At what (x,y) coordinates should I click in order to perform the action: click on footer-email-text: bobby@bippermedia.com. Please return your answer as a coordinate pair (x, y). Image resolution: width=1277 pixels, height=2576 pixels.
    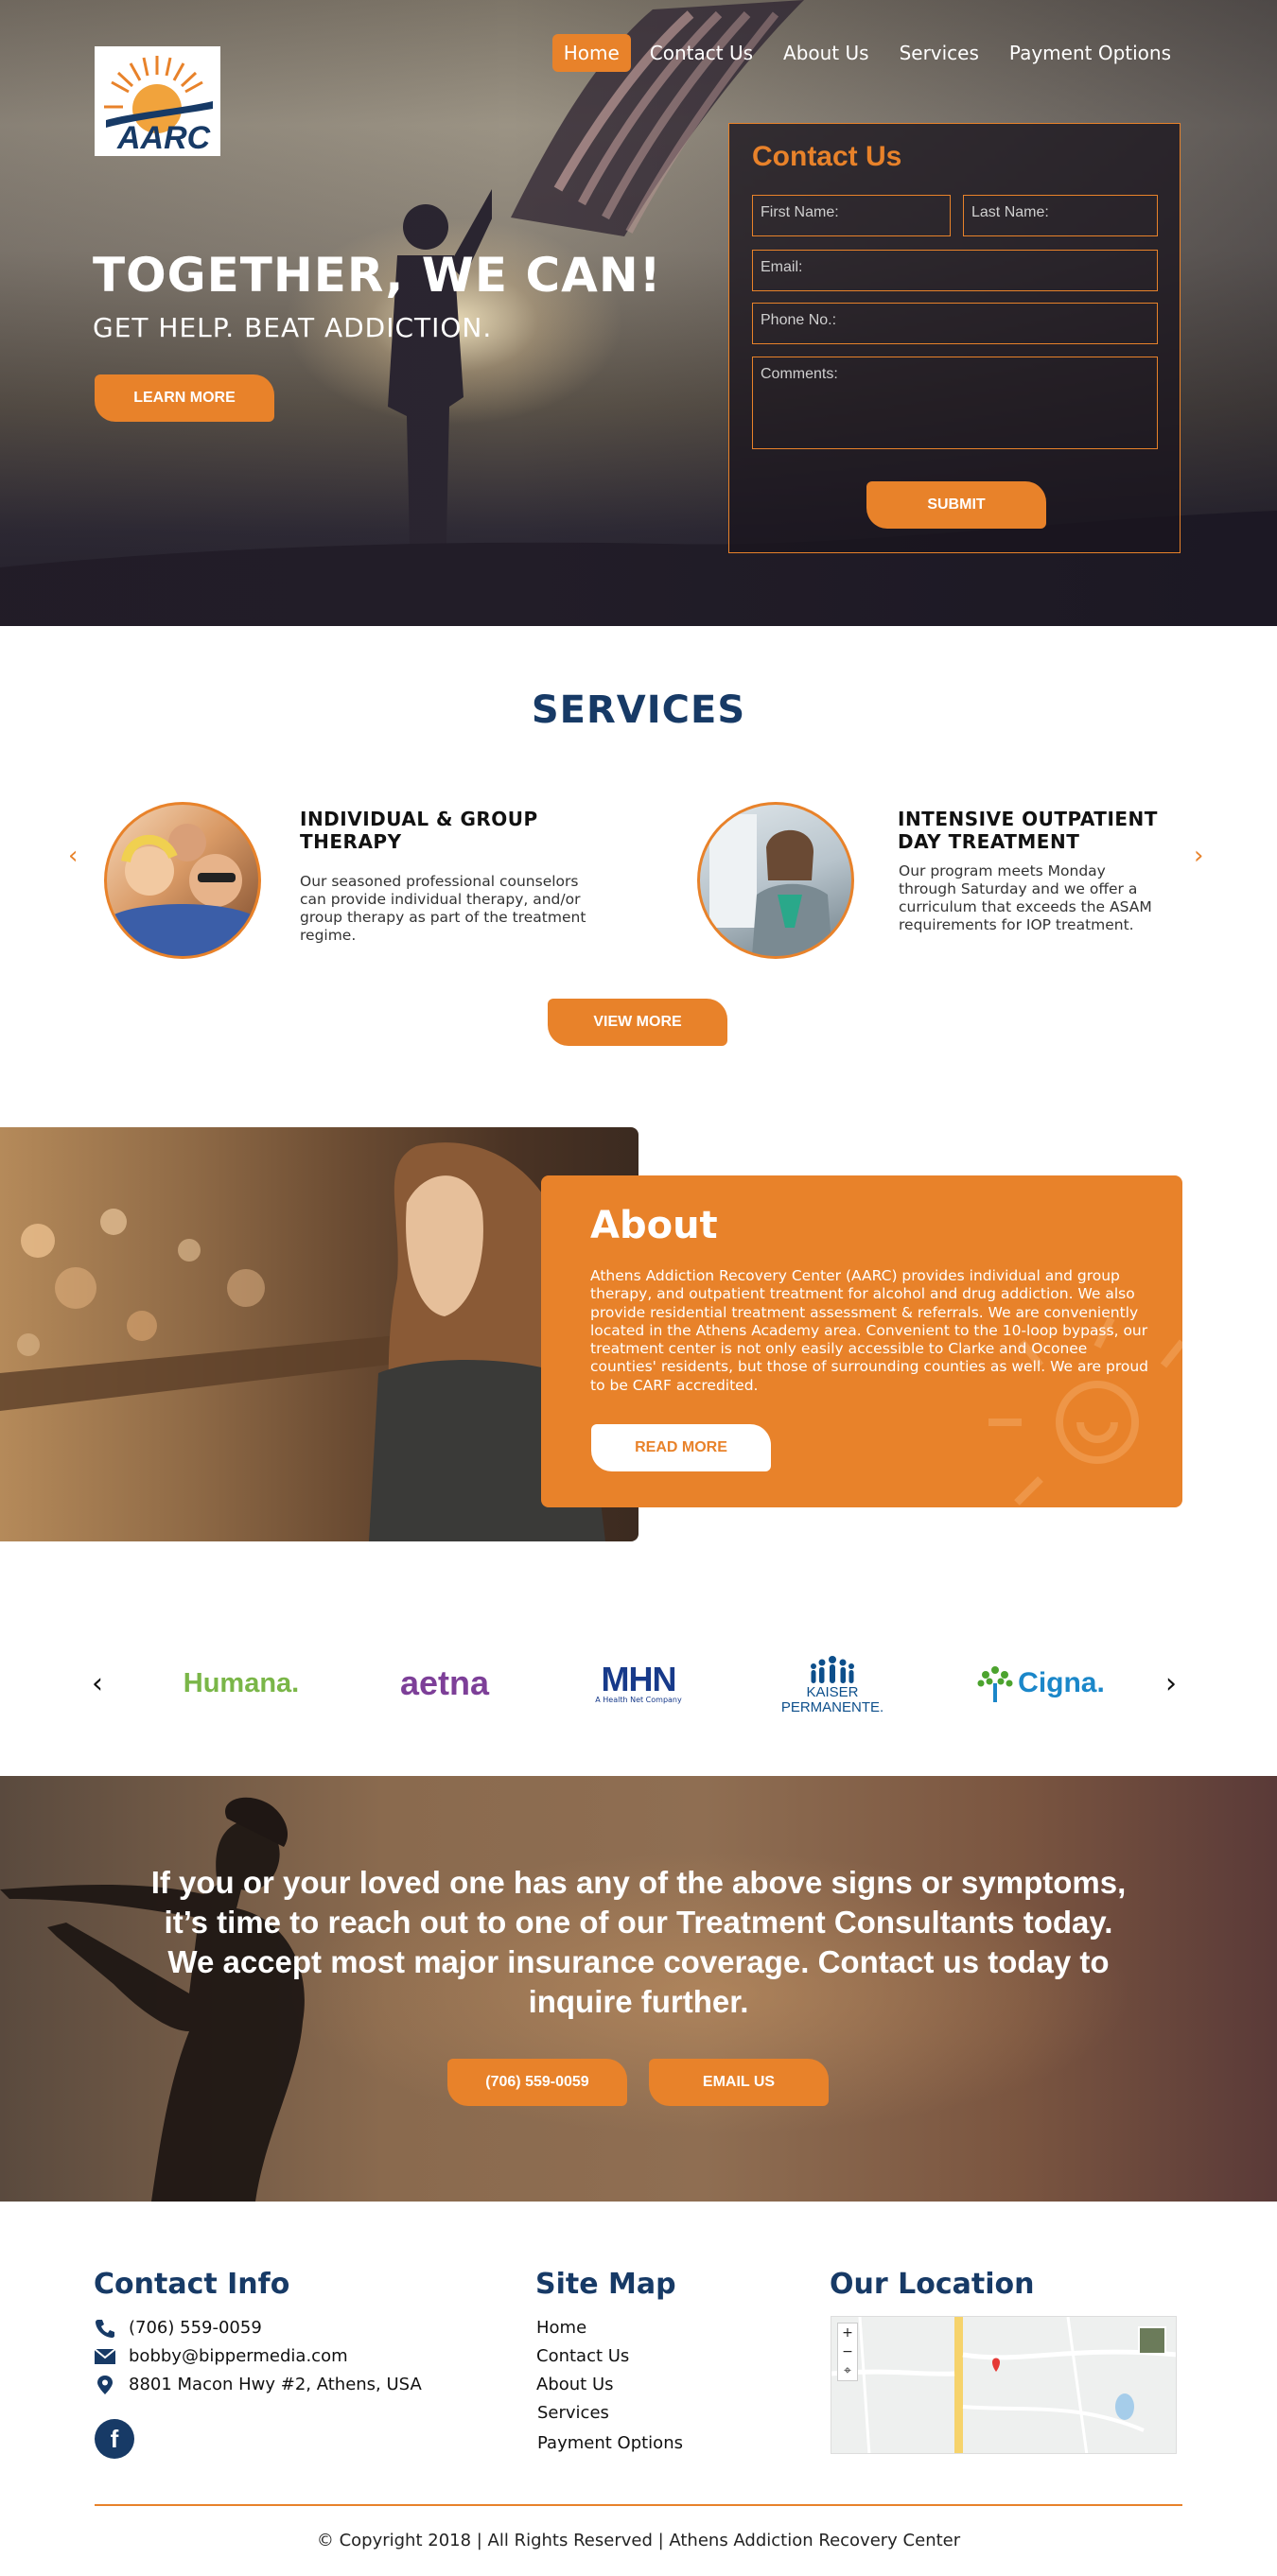
    Looking at the image, I should click on (238, 2356).